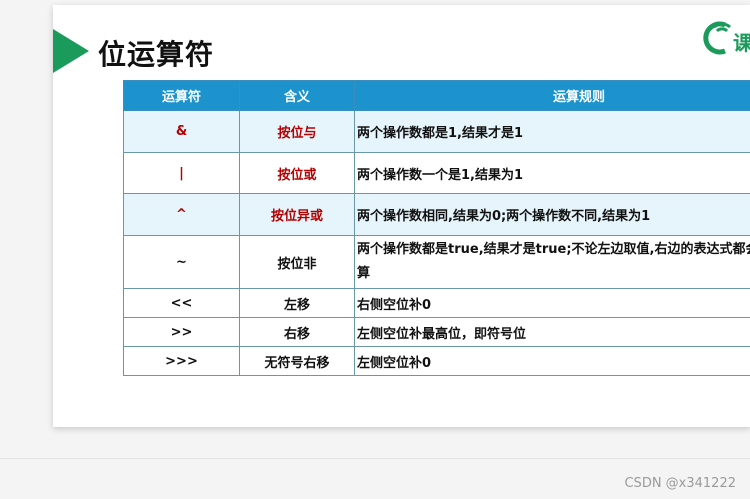 This screenshot has height=499, width=750. Describe the element at coordinates (71, 51) in the screenshot. I see `title-arrow-icon` at that location.